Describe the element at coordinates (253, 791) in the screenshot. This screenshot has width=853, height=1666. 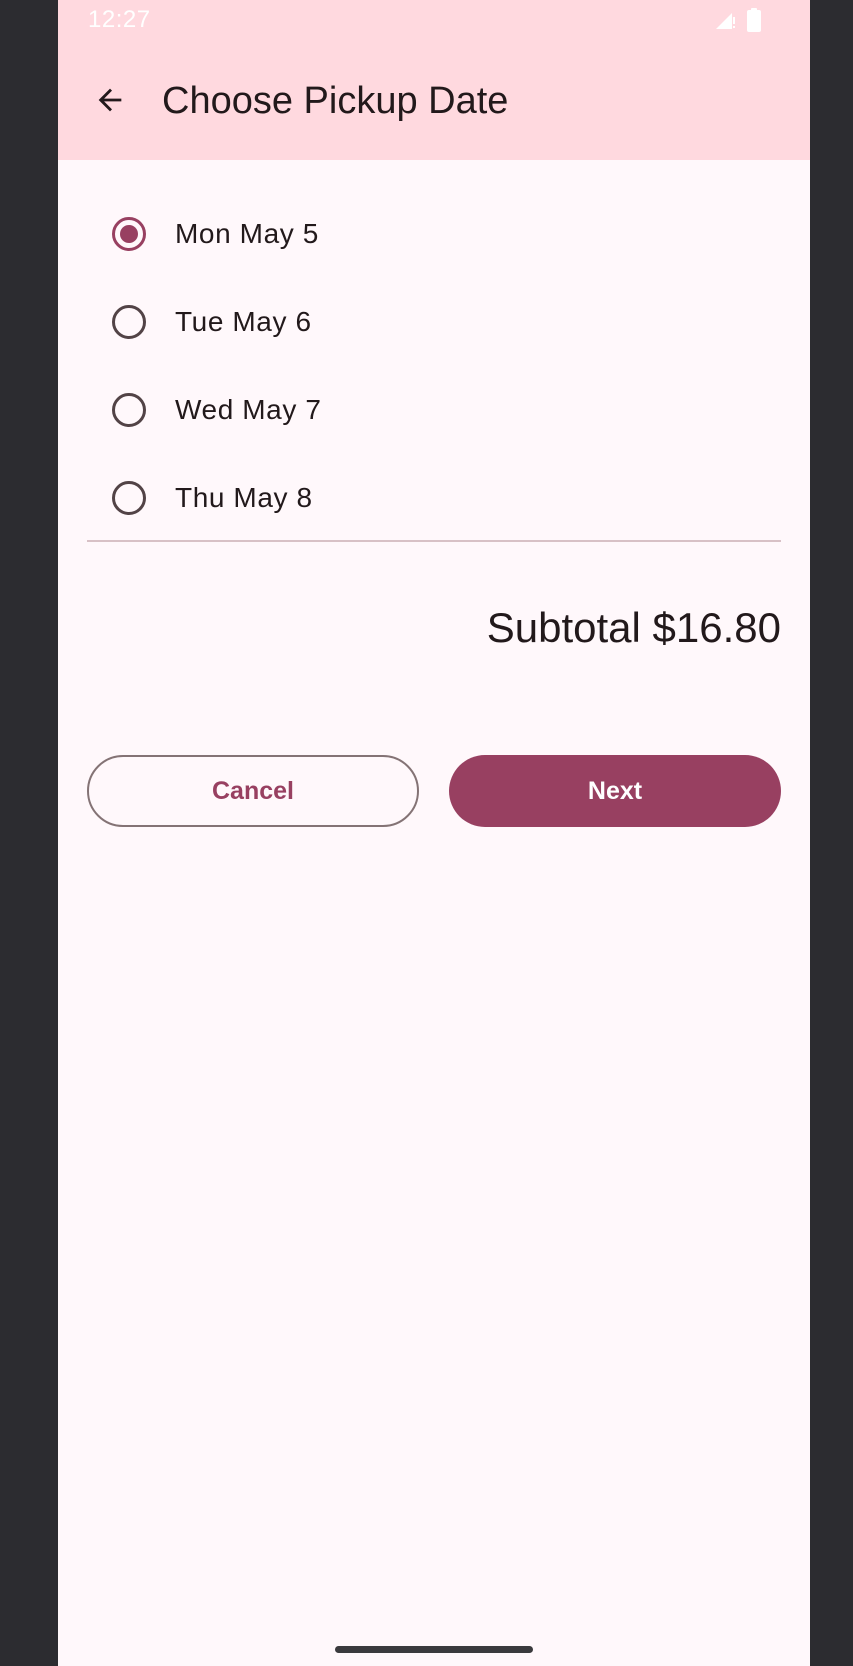
I see `cancel-button: Cancel` at that location.